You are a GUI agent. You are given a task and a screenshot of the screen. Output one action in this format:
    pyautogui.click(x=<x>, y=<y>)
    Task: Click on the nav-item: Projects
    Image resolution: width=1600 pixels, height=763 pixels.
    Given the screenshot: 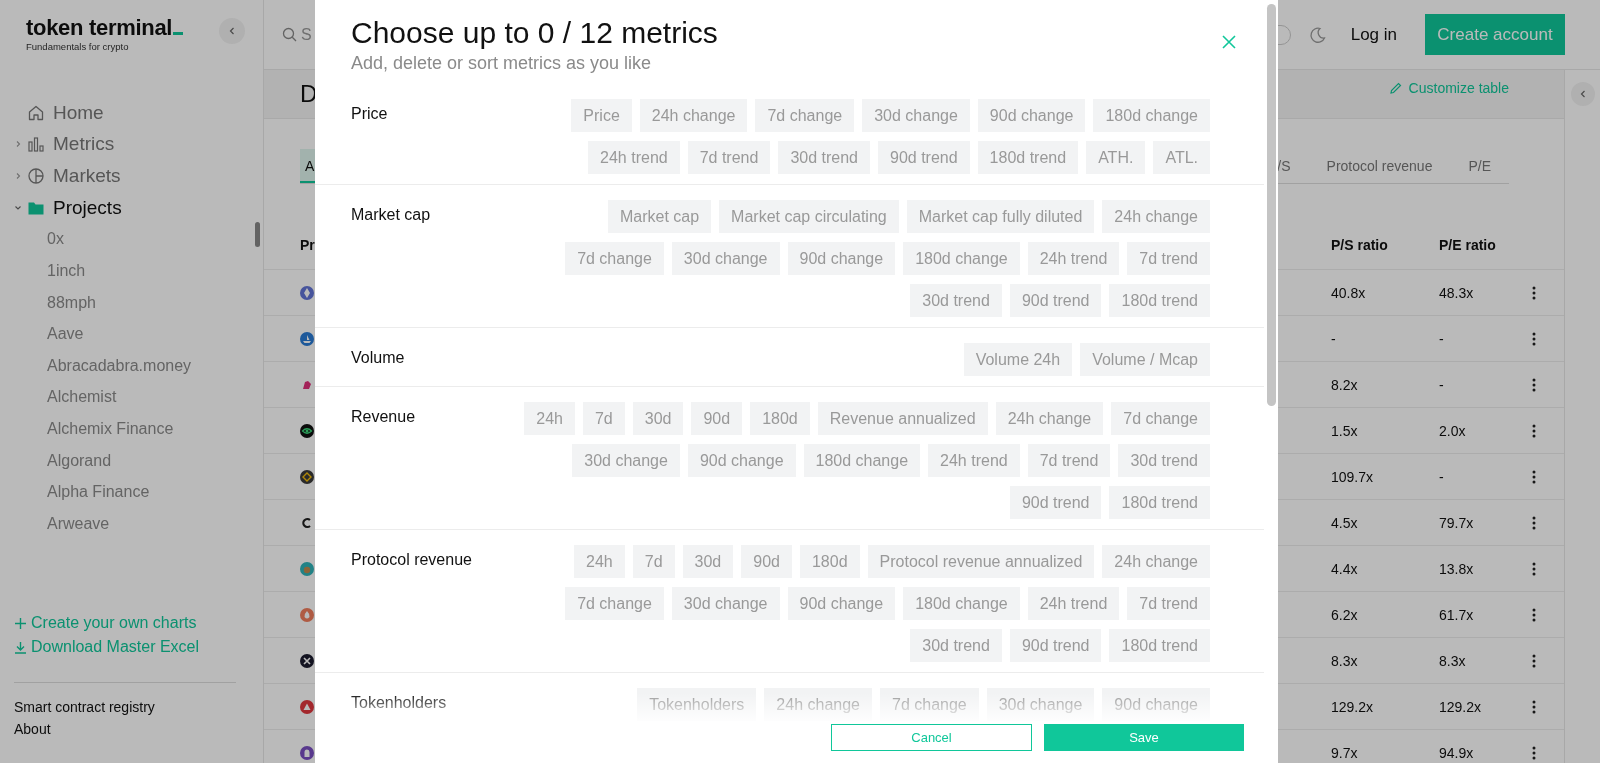 What is the action you would take?
    pyautogui.click(x=87, y=207)
    